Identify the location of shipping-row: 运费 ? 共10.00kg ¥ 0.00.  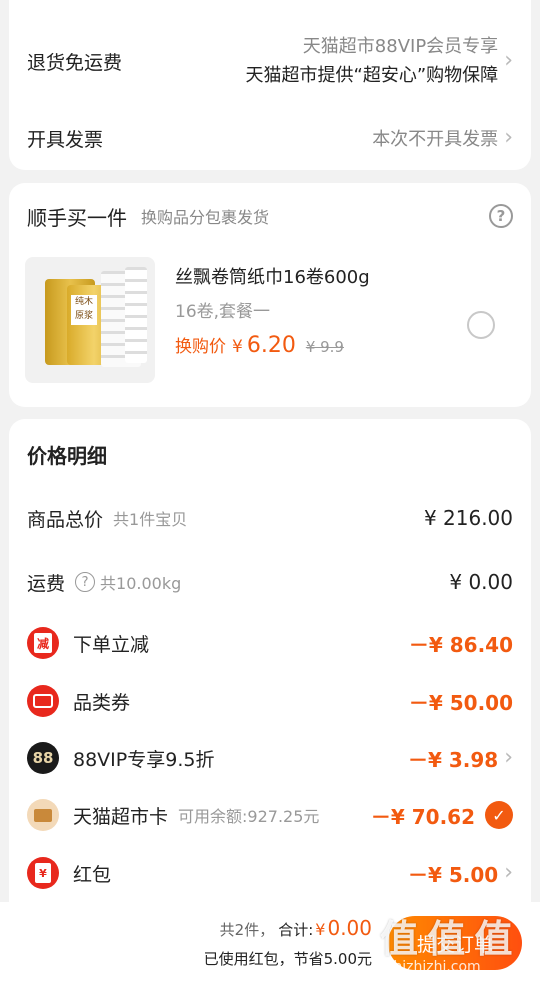
(270, 582).